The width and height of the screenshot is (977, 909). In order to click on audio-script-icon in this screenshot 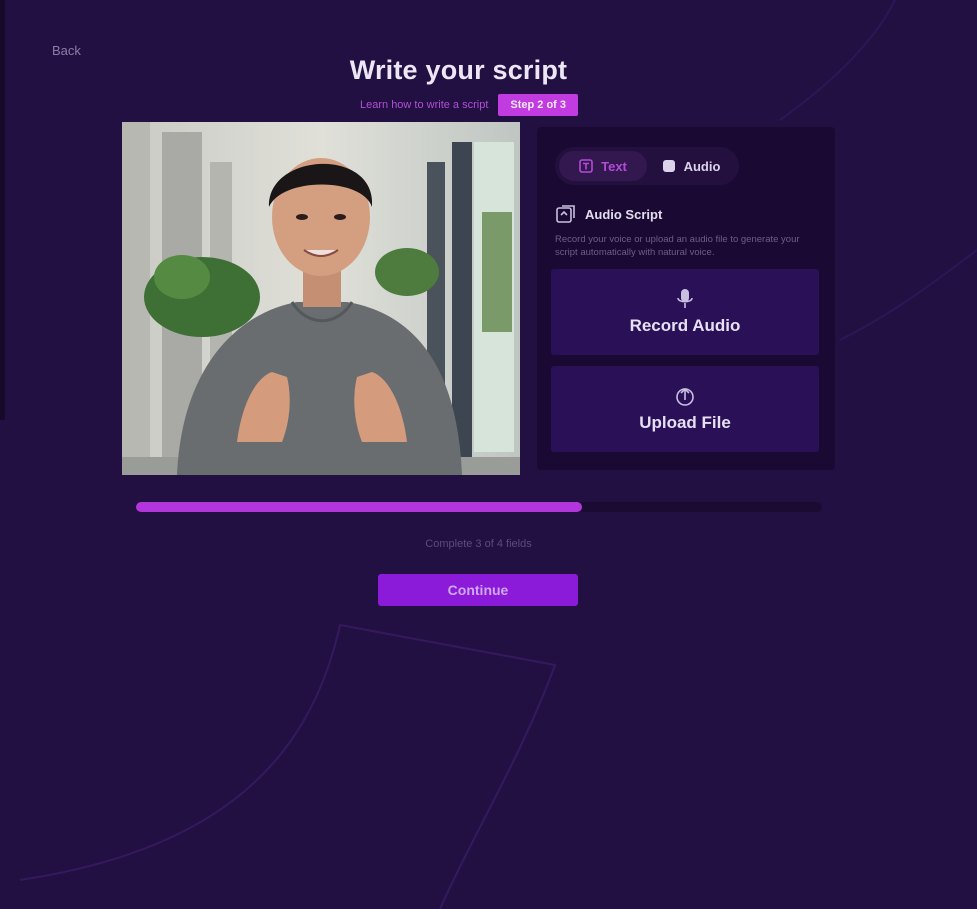, I will do `click(565, 214)`.